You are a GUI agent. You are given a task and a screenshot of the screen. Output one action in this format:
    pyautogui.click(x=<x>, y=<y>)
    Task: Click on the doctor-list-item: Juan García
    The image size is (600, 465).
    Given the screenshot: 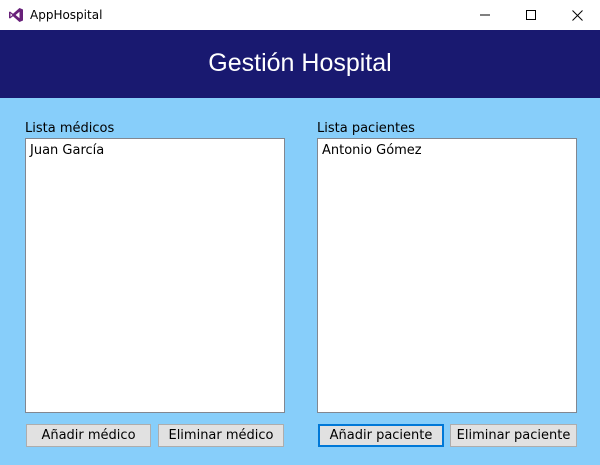 What is the action you would take?
    pyautogui.click(x=67, y=150)
    